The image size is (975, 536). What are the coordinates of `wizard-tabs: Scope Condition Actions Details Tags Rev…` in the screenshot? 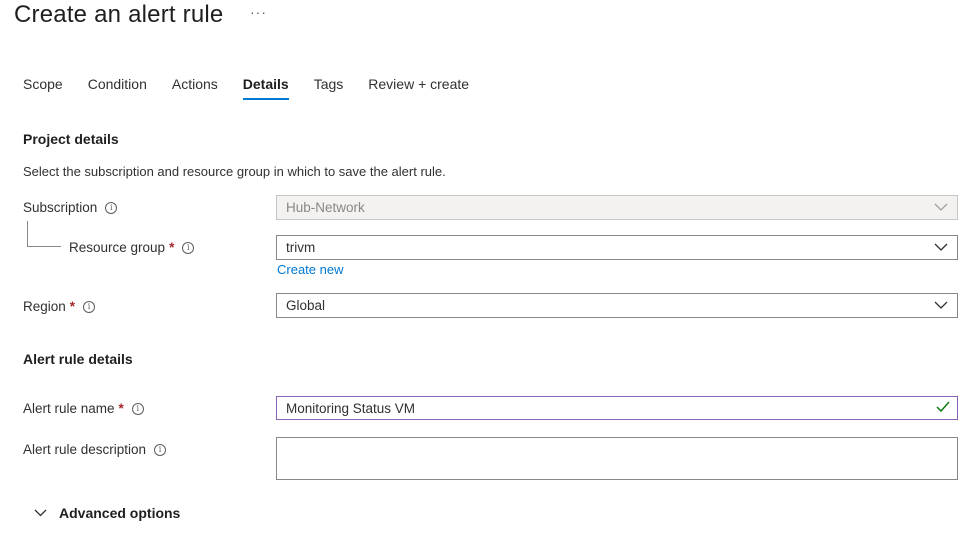 It's located at (258, 88).